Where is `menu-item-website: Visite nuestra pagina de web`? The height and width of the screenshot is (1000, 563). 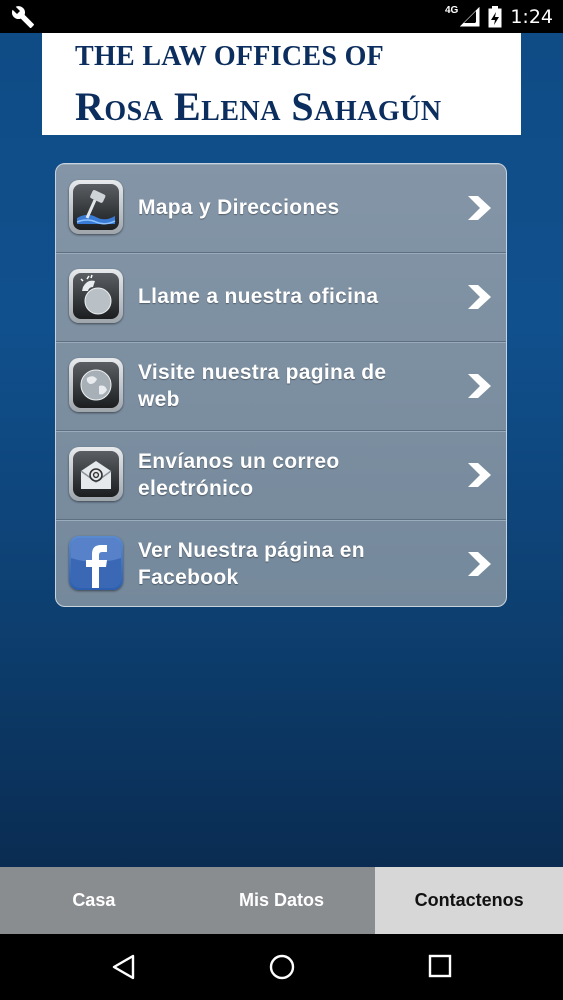 menu-item-website: Visite nuestra pagina de web is located at coordinates (281, 386).